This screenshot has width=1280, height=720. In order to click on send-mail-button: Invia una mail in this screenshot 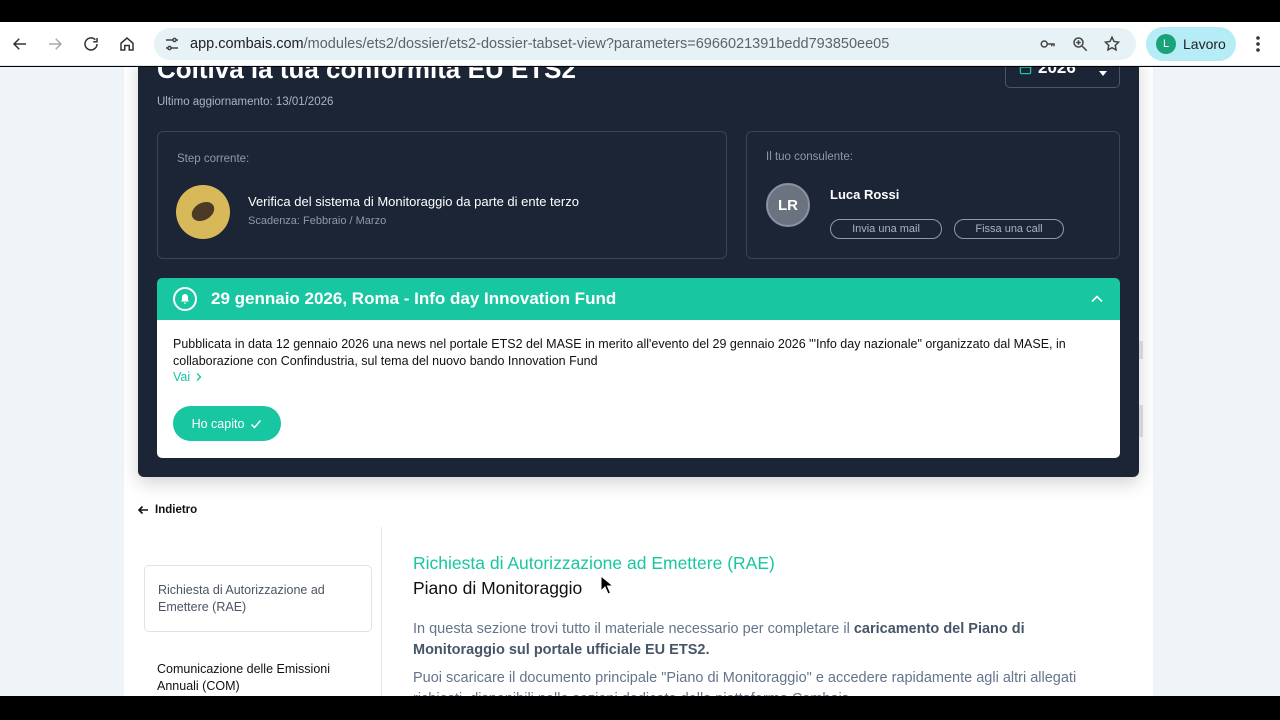, I will do `click(886, 229)`.